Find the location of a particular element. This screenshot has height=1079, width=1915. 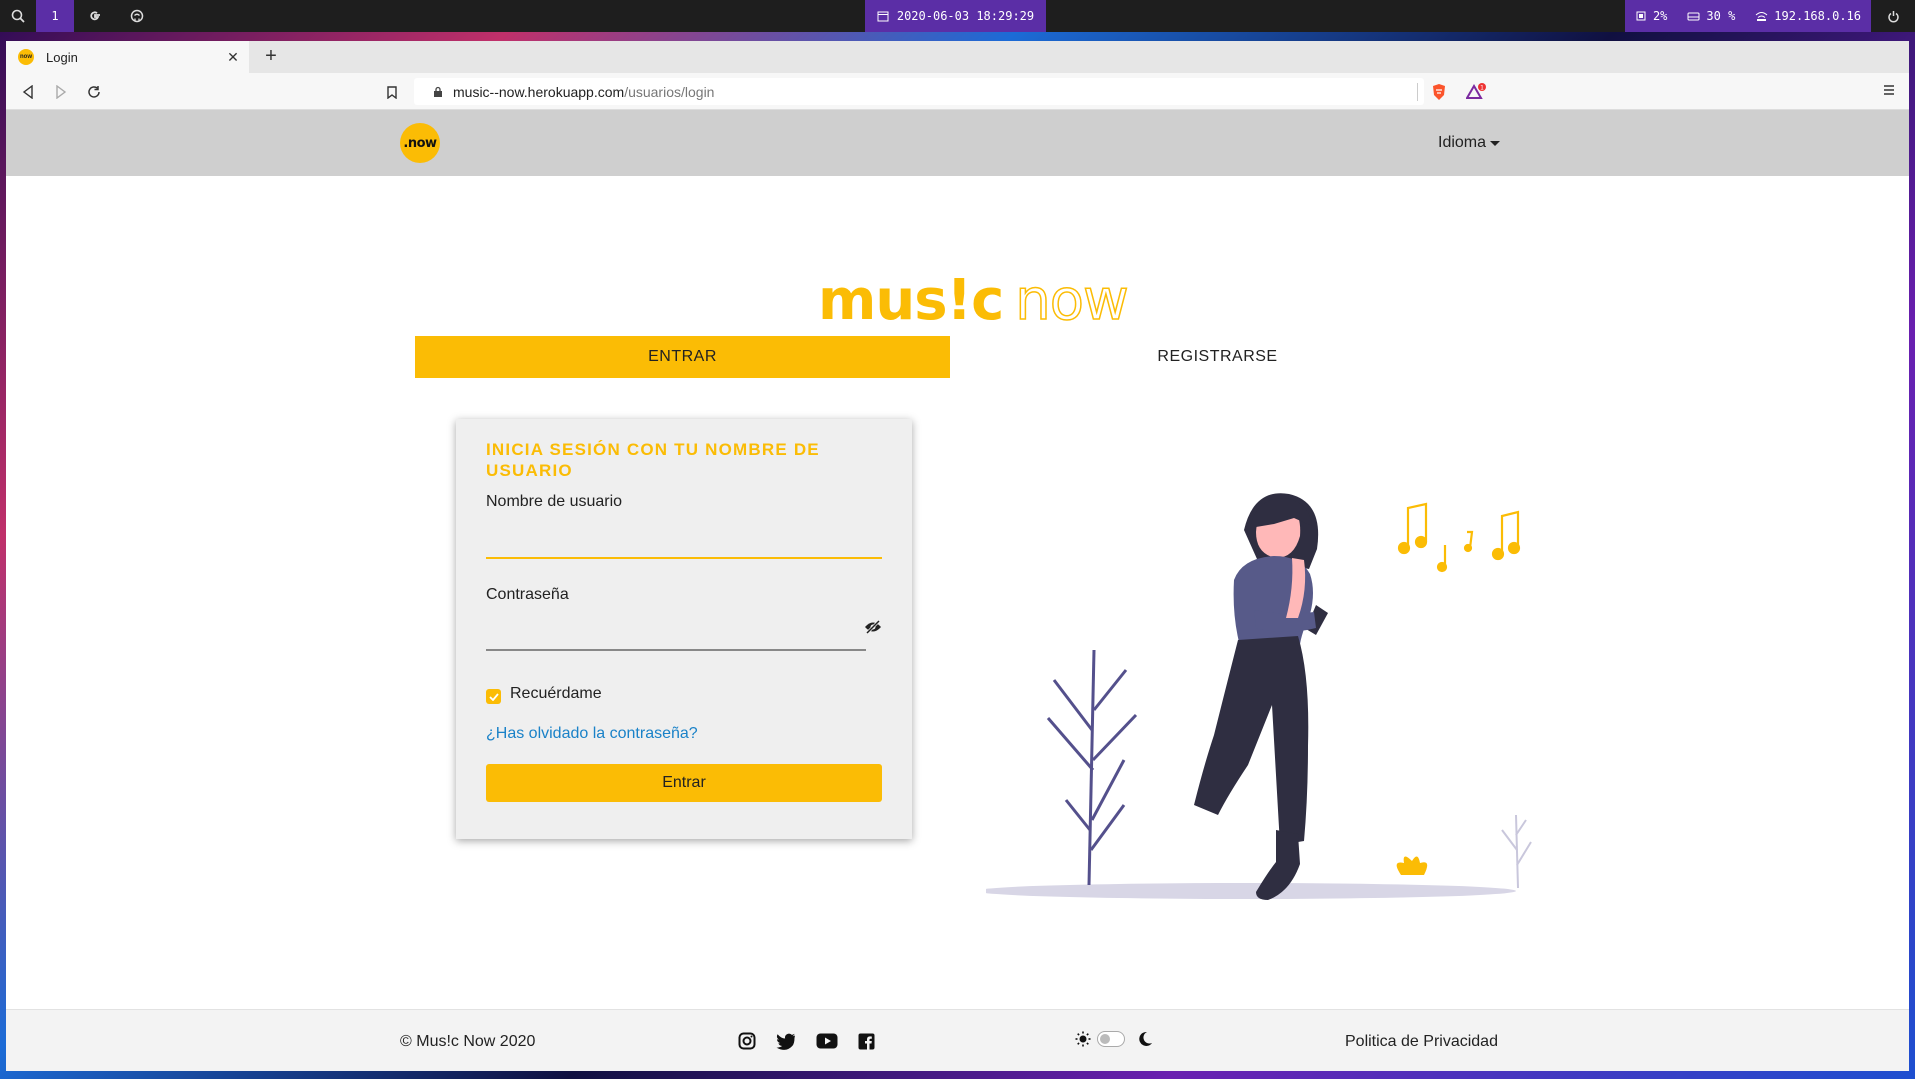

site-navbar: .now Idioma is located at coordinates (957, 143).